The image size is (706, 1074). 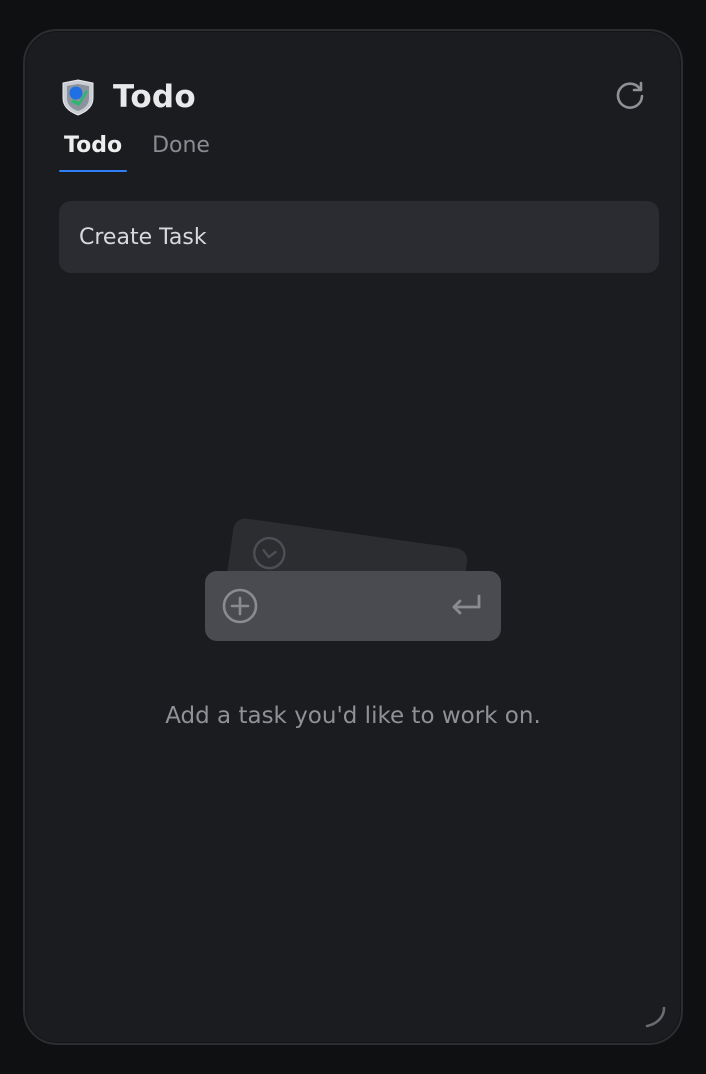 What do you see at coordinates (240, 606) in the screenshot?
I see `plus-circle-icon` at bounding box center [240, 606].